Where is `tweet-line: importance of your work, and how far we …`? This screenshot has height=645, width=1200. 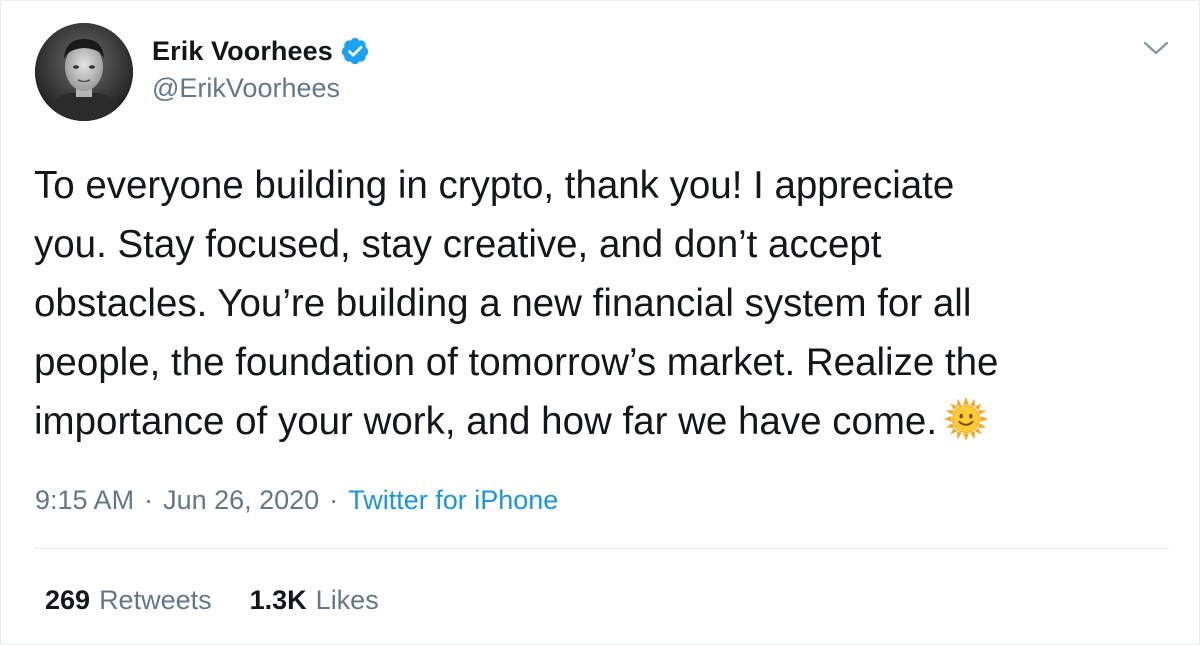 tweet-line: importance of your work, and how far we … is located at coordinates (486, 421).